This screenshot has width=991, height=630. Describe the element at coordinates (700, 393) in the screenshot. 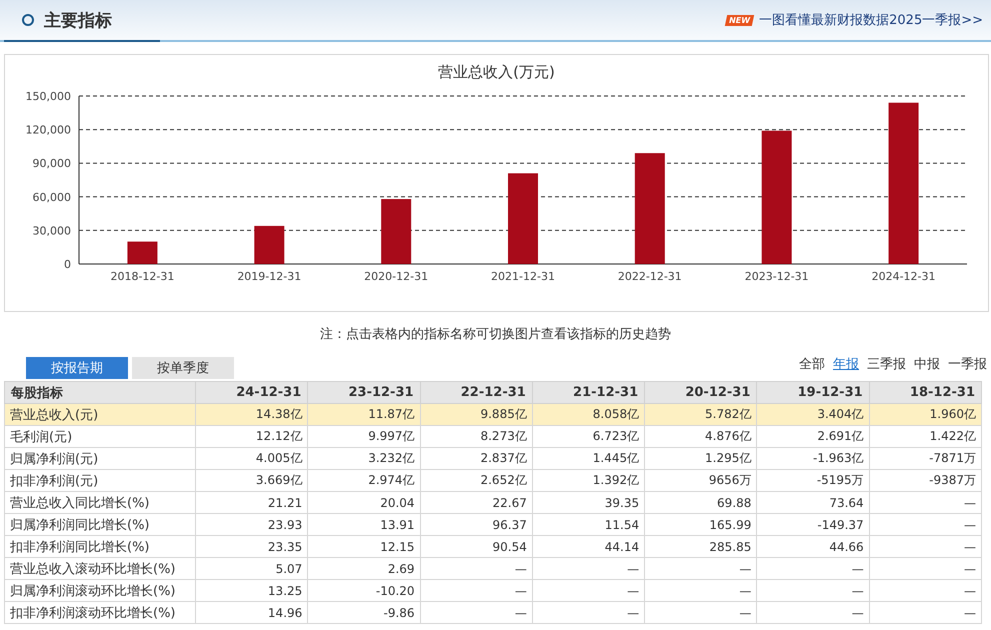

I see `column-header: 20-12-31` at that location.